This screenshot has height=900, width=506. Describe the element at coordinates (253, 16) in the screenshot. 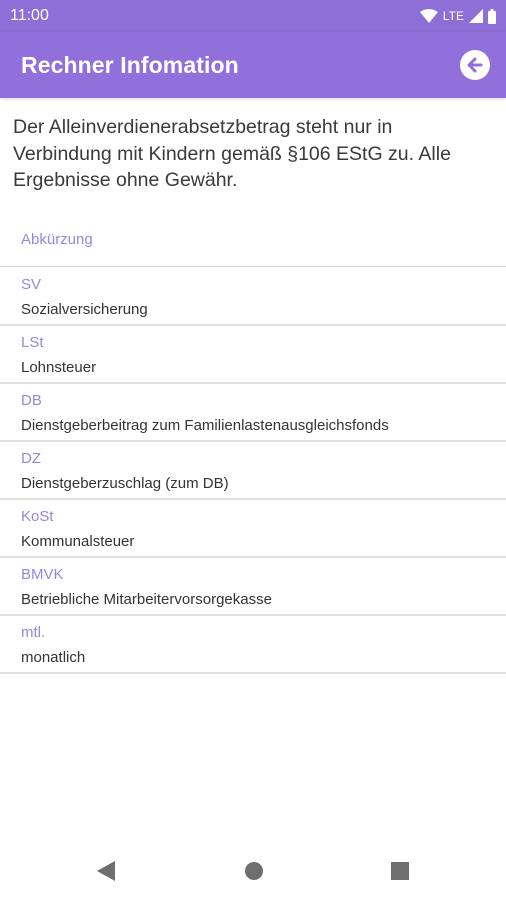

I see `status-bar: 11:00 LTE` at that location.